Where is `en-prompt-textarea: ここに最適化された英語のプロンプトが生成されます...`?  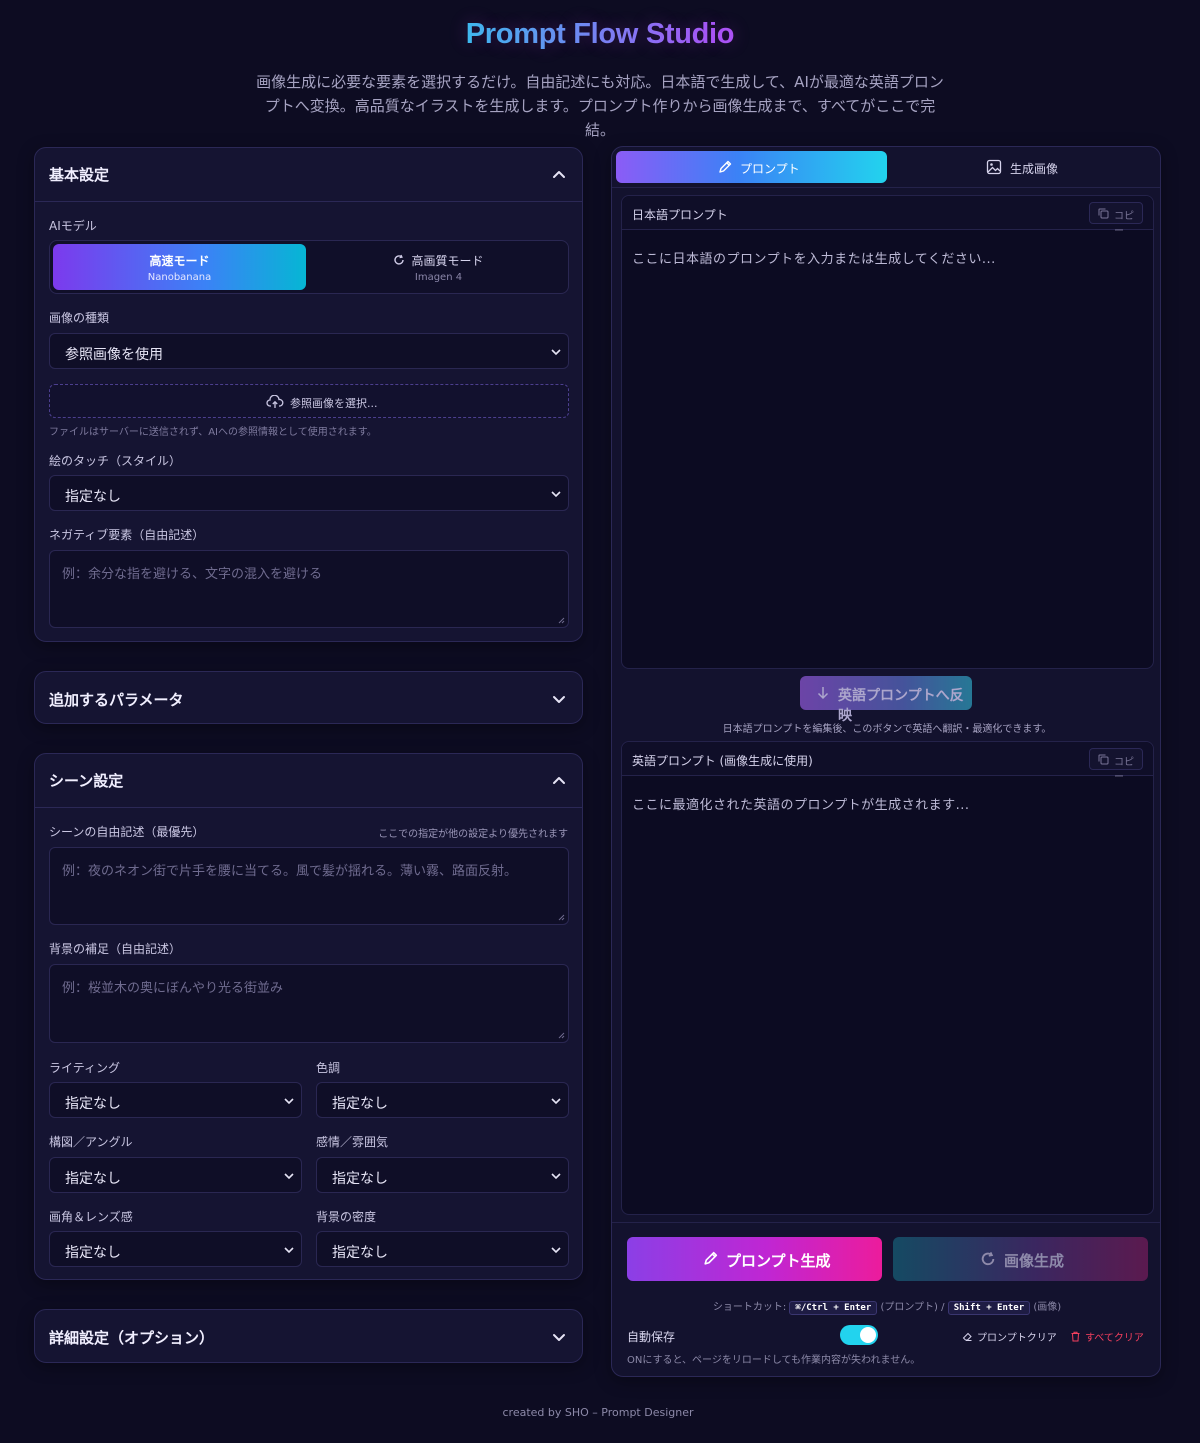
en-prompt-textarea: ここに最適化された英語のプロンプトが生成されます... is located at coordinates (801, 803).